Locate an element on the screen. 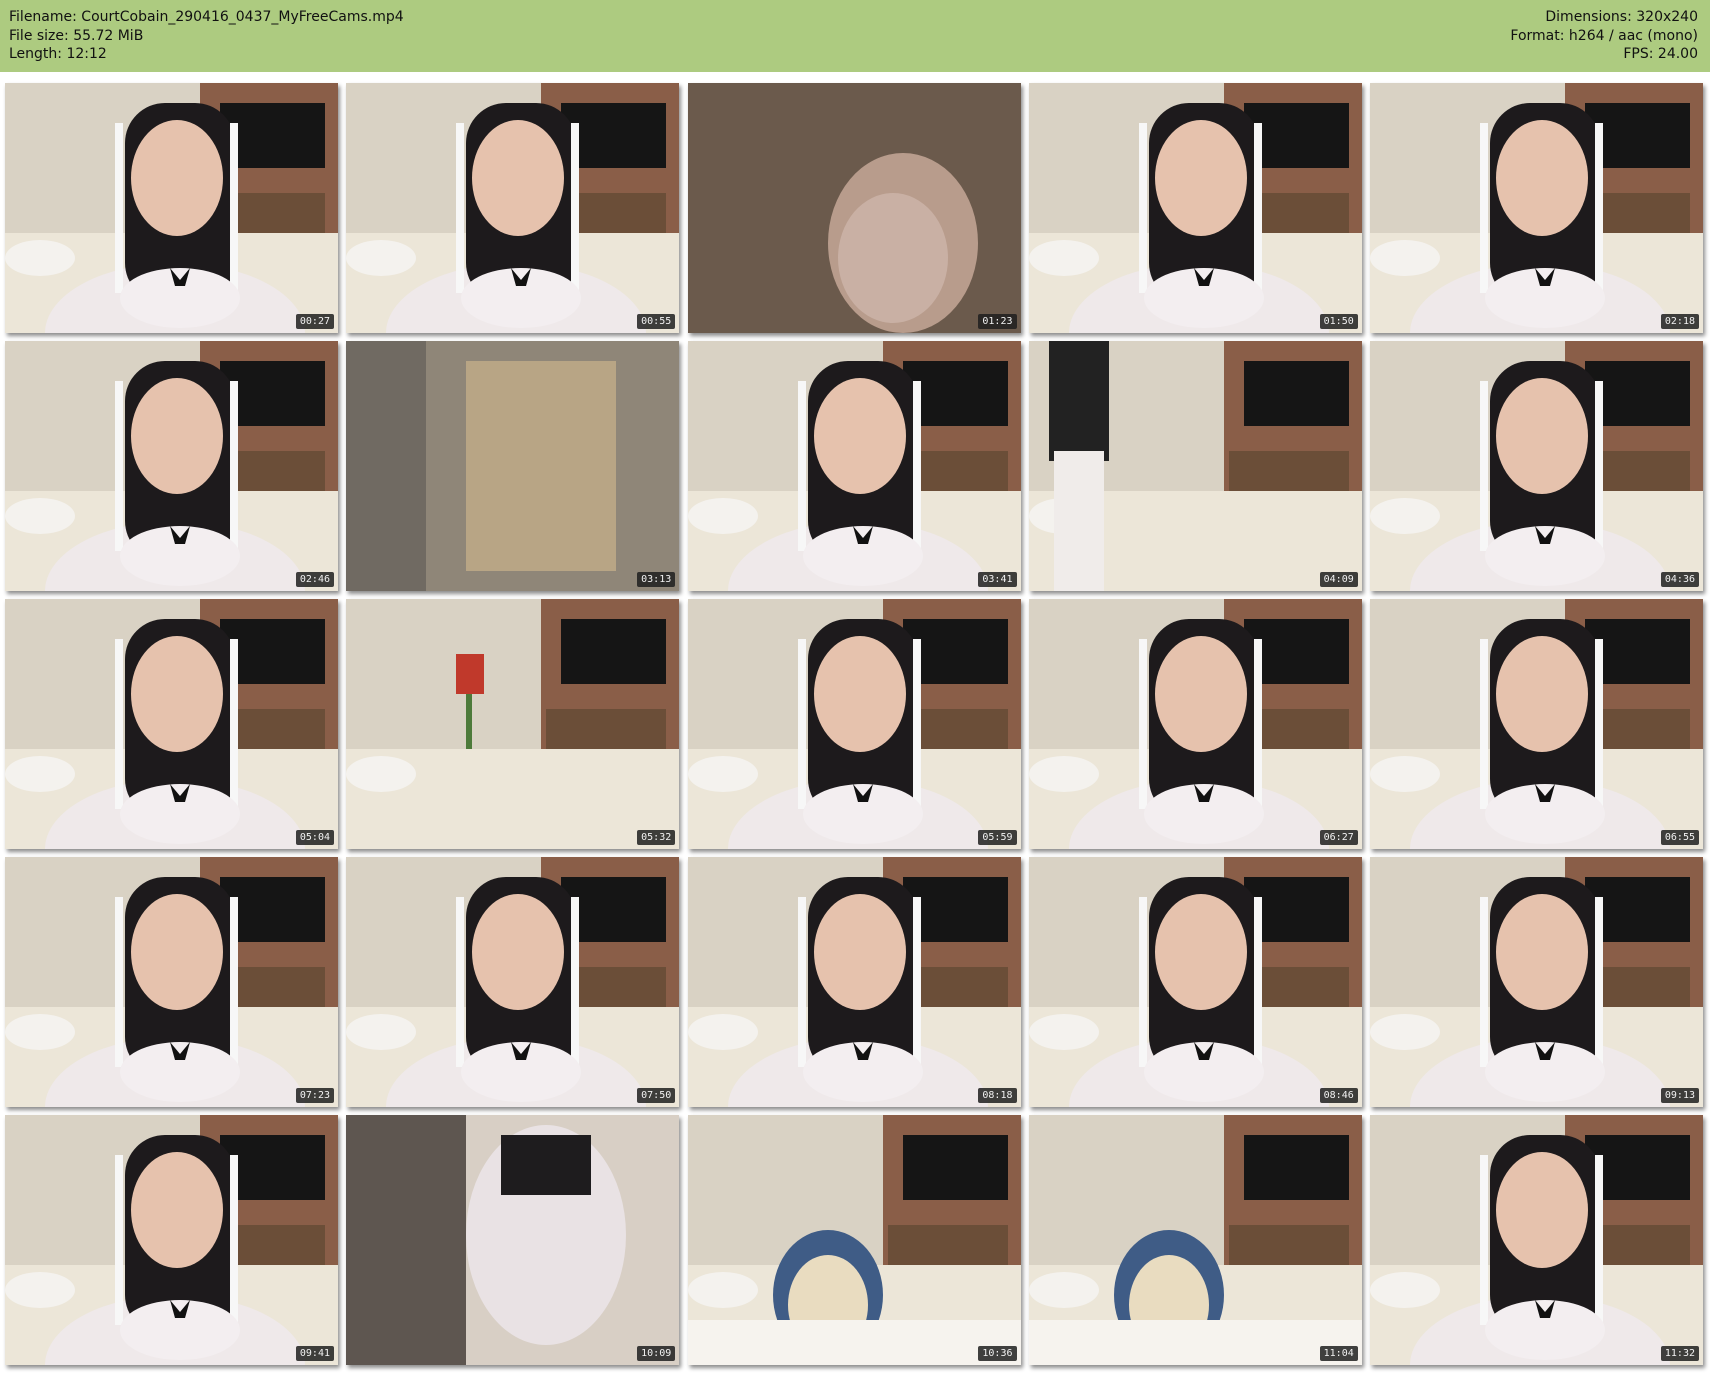 The height and width of the screenshot is (1373, 1710). thumbnail-6: 02:46 is located at coordinates (171, 466).